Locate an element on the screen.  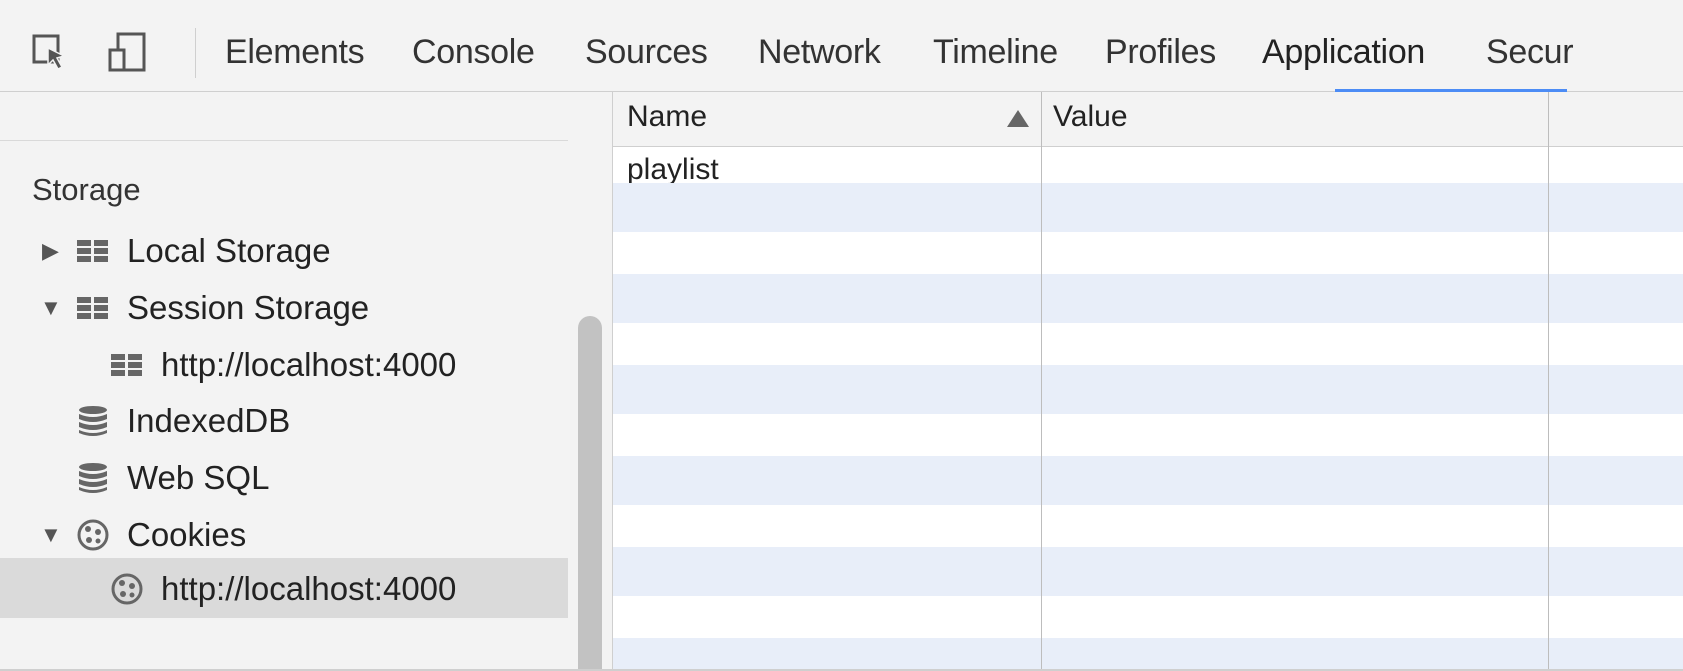
tab-sources: Sources is located at coordinates (646, 52).